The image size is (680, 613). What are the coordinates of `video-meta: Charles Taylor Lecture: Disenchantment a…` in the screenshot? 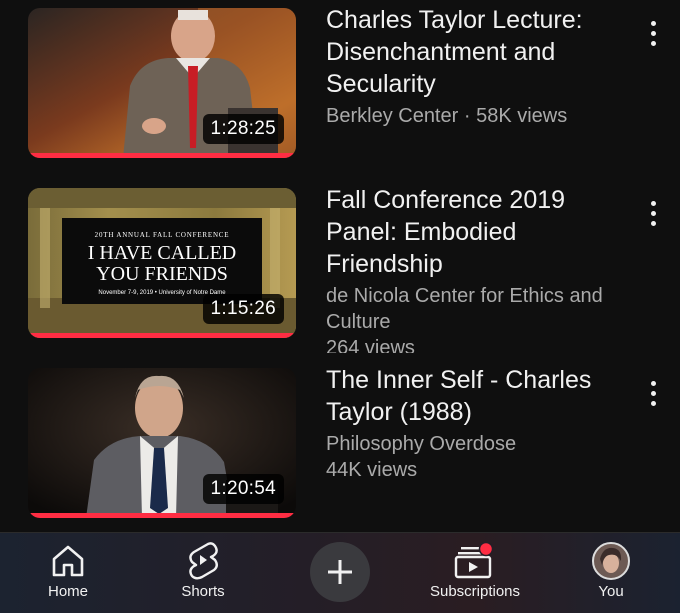 It's located at (476, 66).